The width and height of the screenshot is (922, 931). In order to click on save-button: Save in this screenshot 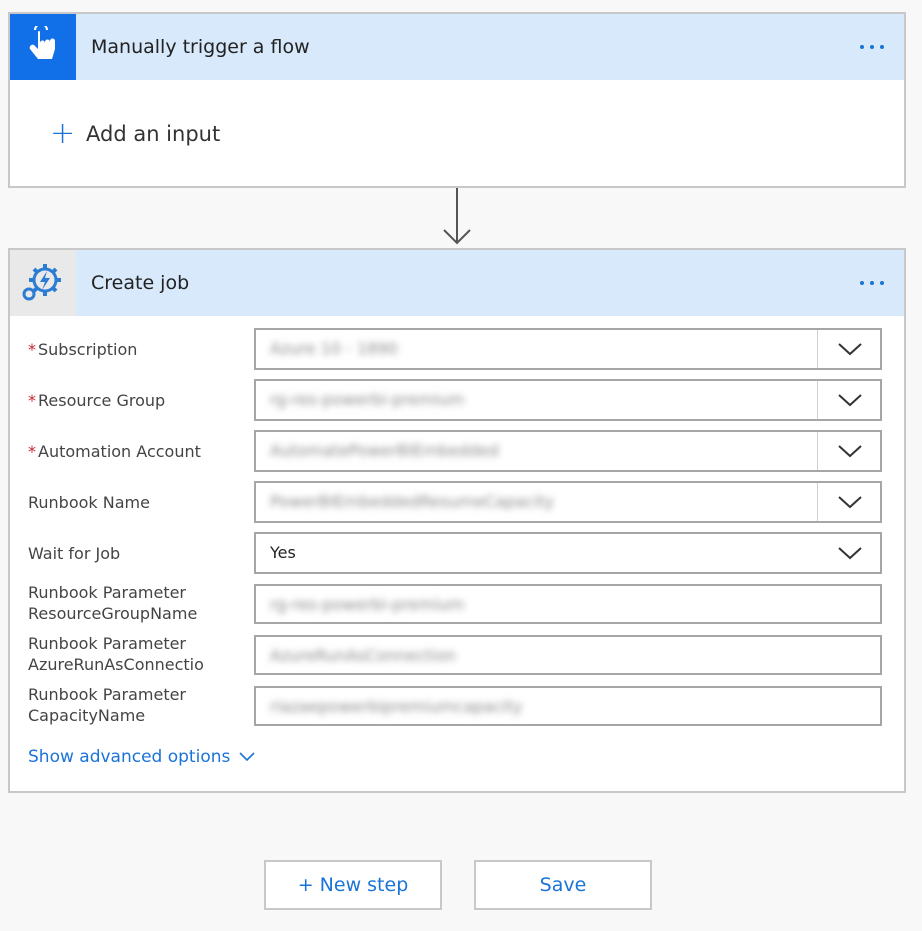, I will do `click(563, 885)`.